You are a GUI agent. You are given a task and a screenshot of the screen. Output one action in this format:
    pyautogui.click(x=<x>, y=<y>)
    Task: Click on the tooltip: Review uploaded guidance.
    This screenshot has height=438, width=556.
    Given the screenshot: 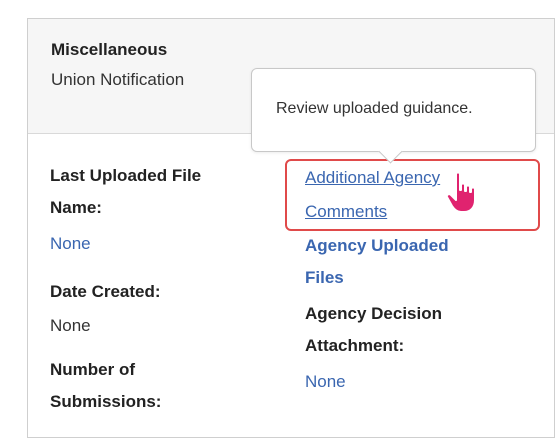 What is the action you would take?
    pyautogui.click(x=393, y=116)
    